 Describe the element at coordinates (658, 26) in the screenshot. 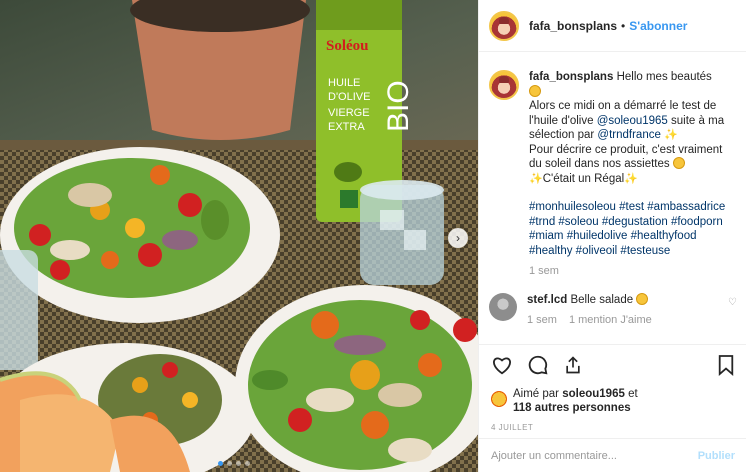

I see `follow-button: S'abonner` at that location.